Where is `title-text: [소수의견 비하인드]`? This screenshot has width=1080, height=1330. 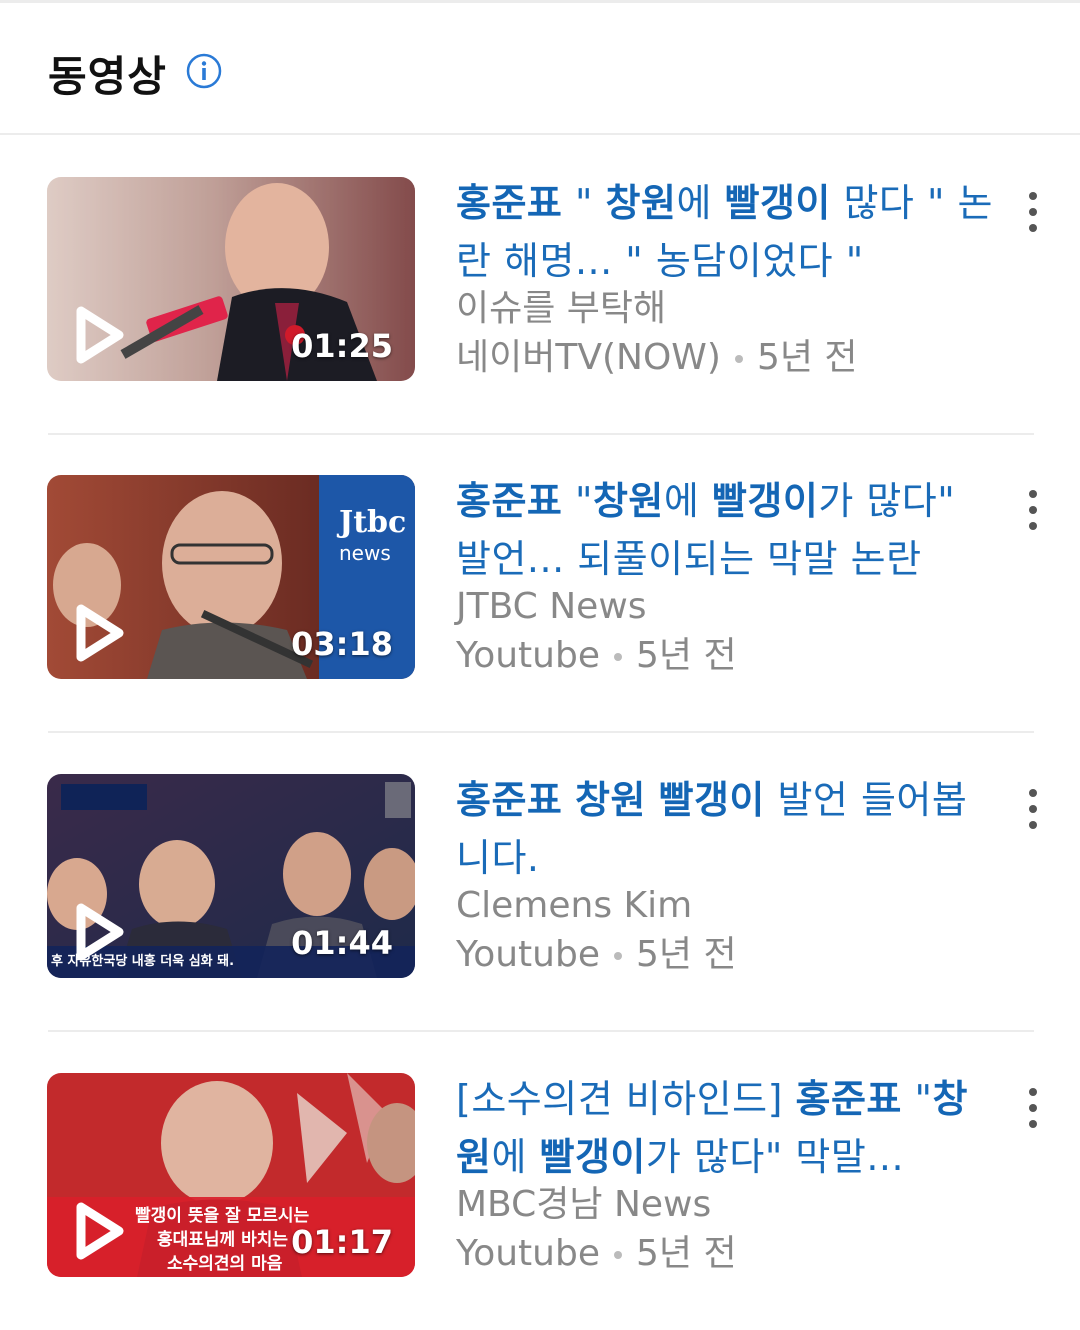
title-text: [소수의견 비하인드] is located at coordinates (626, 1099).